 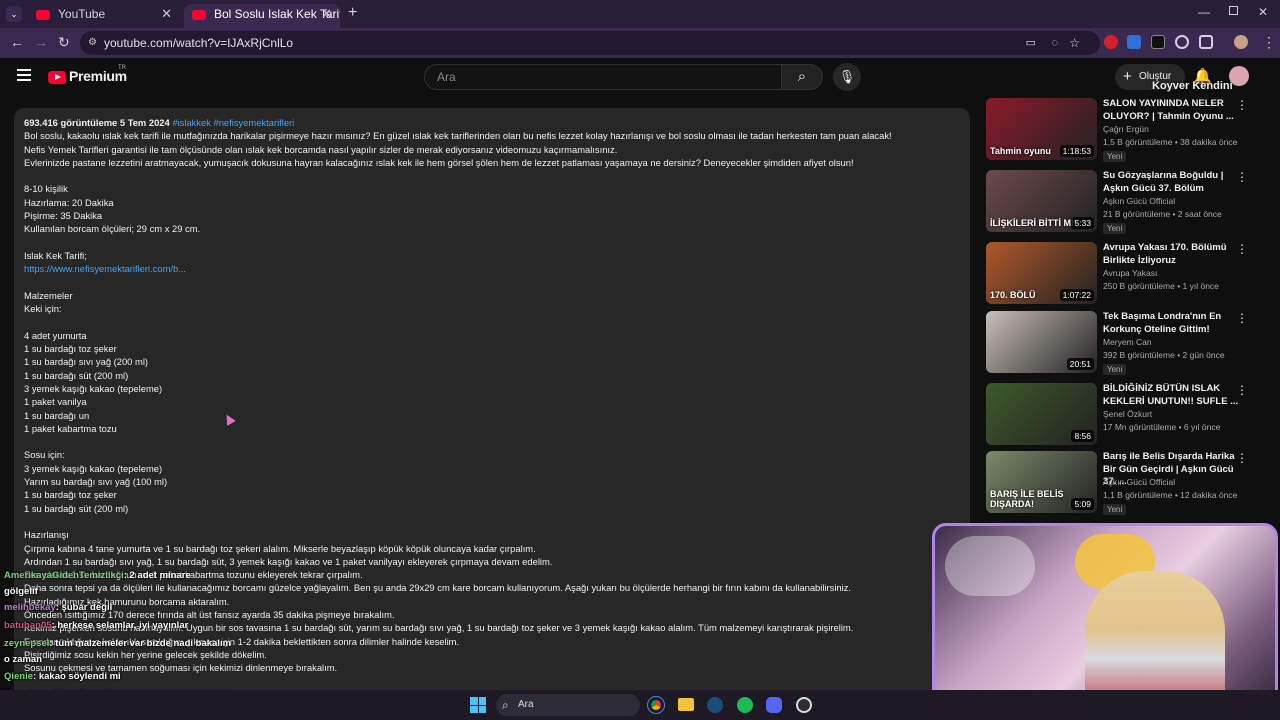 I want to click on video-thumbnail: 170. BÖLÜ 1:07:22, so click(x=1041, y=273).